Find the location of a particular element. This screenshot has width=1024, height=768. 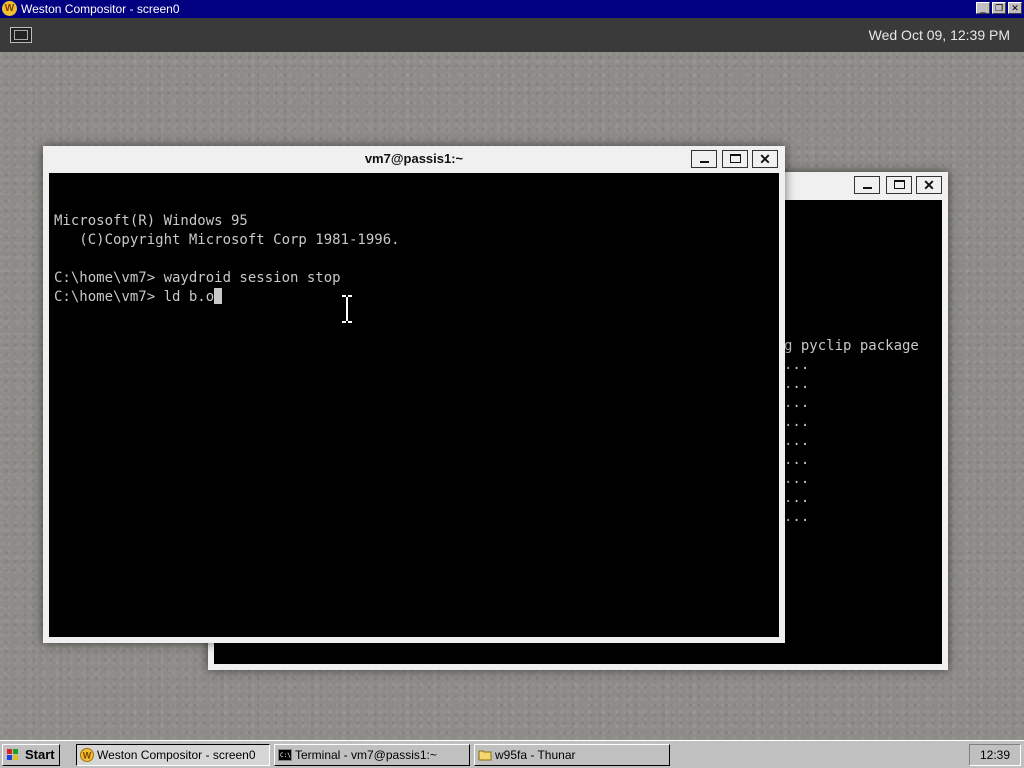

outer-minimize-button: _ is located at coordinates (983, 8).